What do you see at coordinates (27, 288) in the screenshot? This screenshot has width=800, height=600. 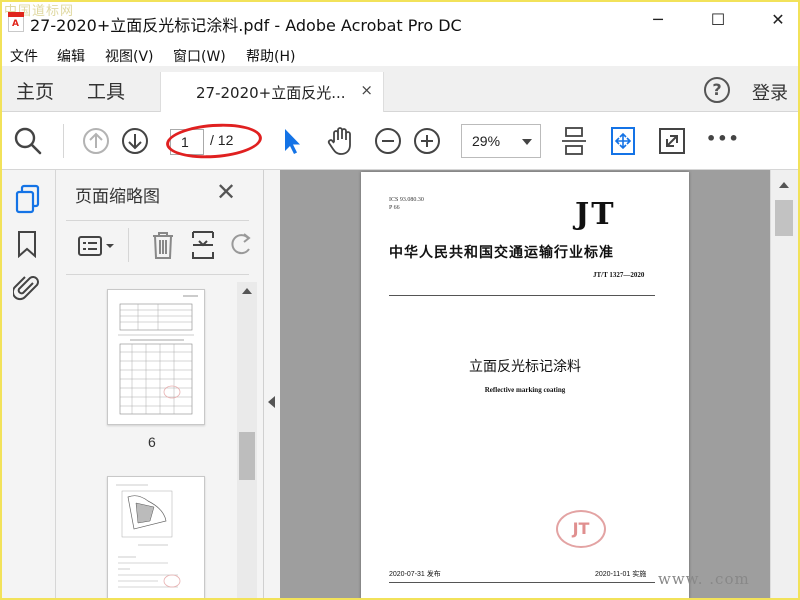 I see `attachment-icon` at bounding box center [27, 288].